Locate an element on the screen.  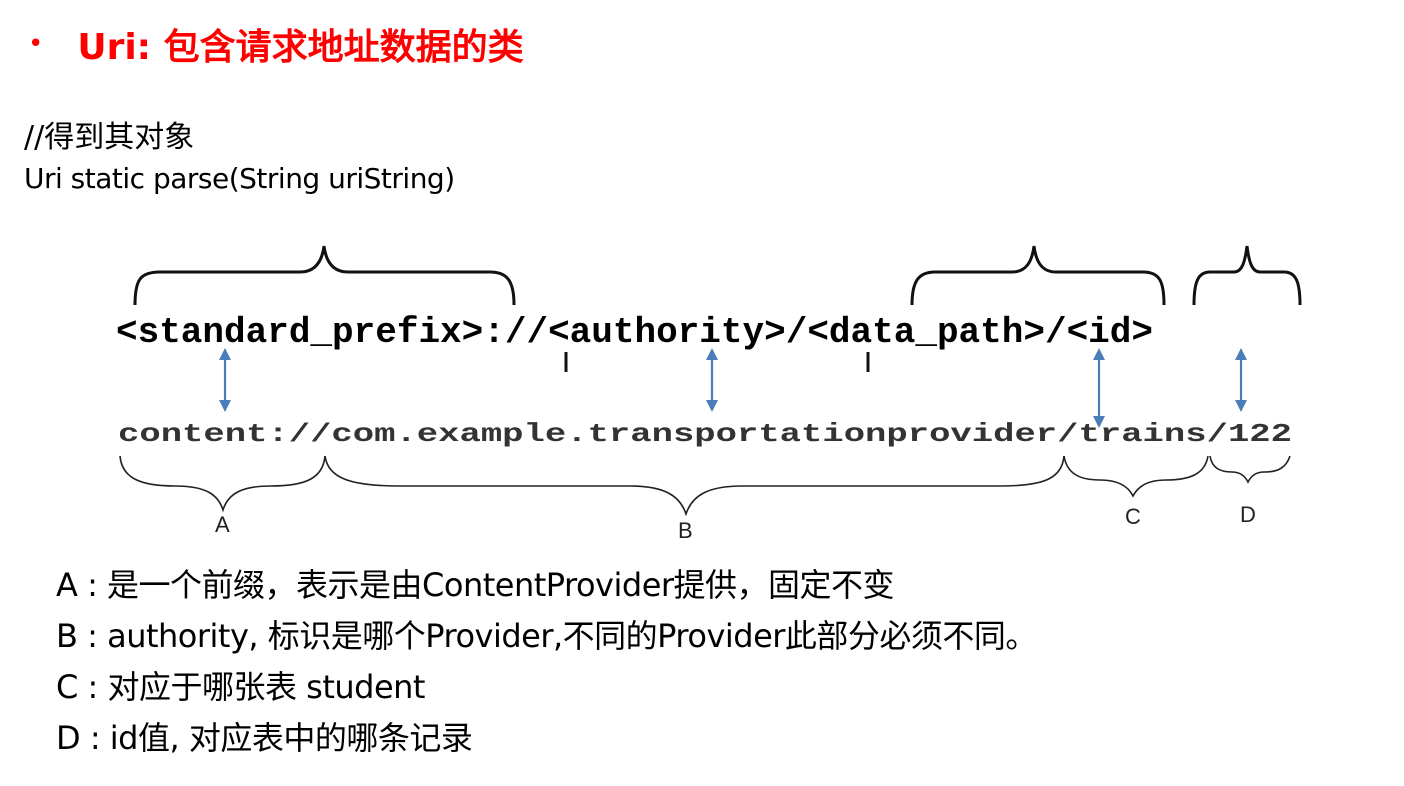
explanation-a: A : 是一个前缀，表示是由ContentProvider提供，固定不变 is located at coordinates (475, 585).